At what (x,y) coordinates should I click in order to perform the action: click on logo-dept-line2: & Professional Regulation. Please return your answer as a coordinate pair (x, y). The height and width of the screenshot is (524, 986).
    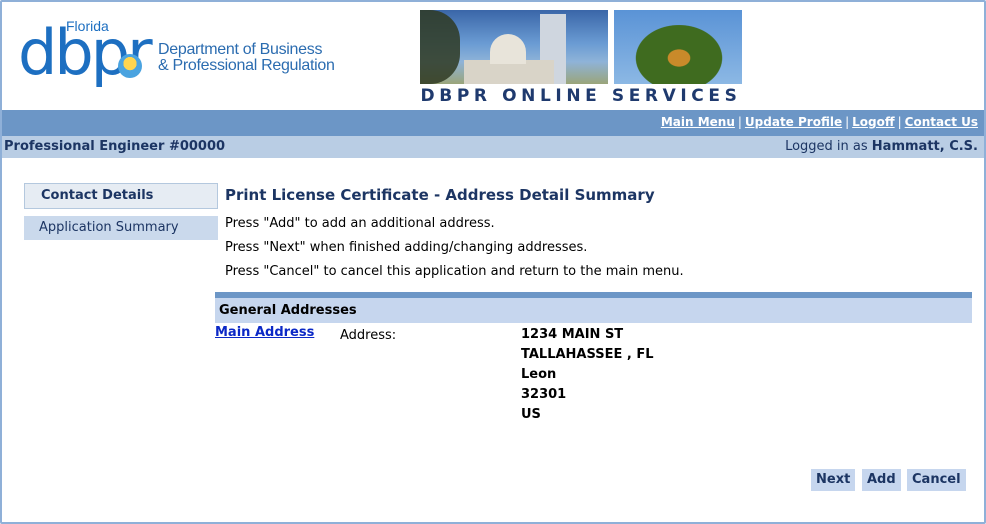
    Looking at the image, I should click on (246, 65).